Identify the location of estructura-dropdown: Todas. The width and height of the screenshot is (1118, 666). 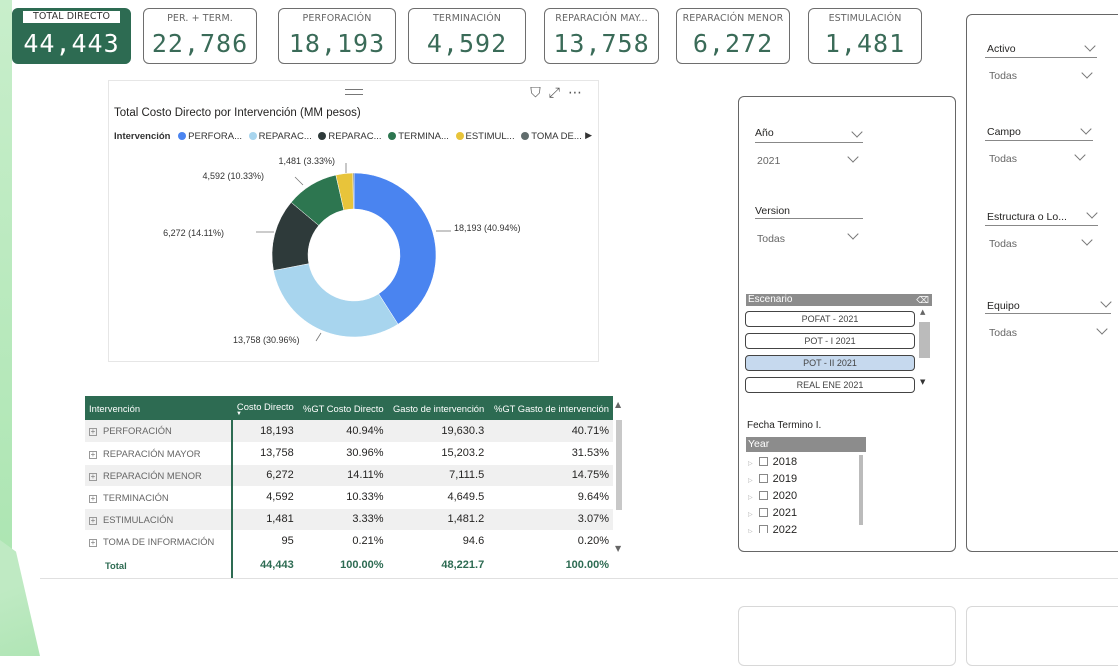
(1003, 244).